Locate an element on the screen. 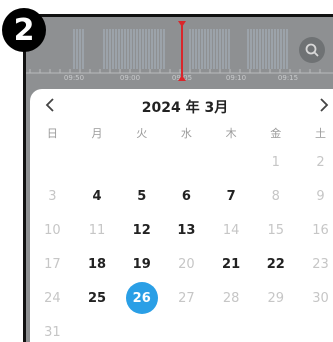  chevron-right-icon is located at coordinates (324, 105).